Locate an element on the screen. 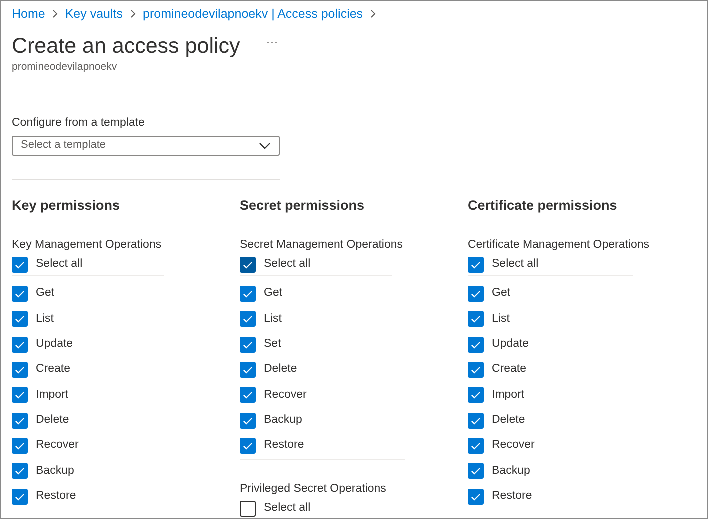 Image resolution: width=708 pixels, height=519 pixels. page-subtitle: promineodevilapnoekv is located at coordinates (65, 67).